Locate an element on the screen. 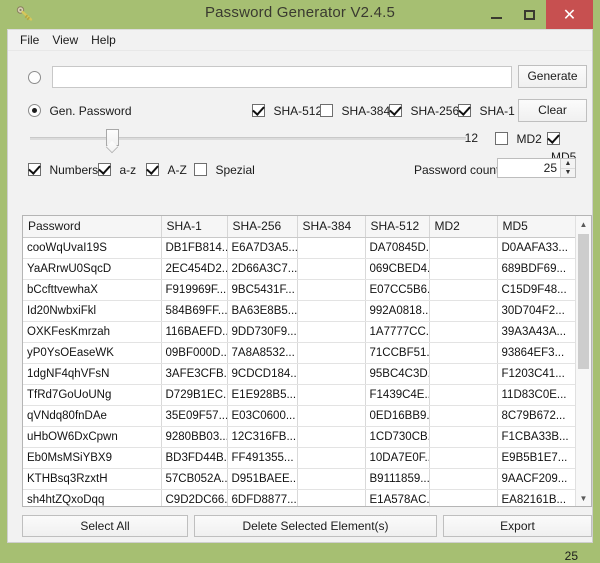 The image size is (600, 563). col-header-sha1: SHA-1 is located at coordinates (194, 227).